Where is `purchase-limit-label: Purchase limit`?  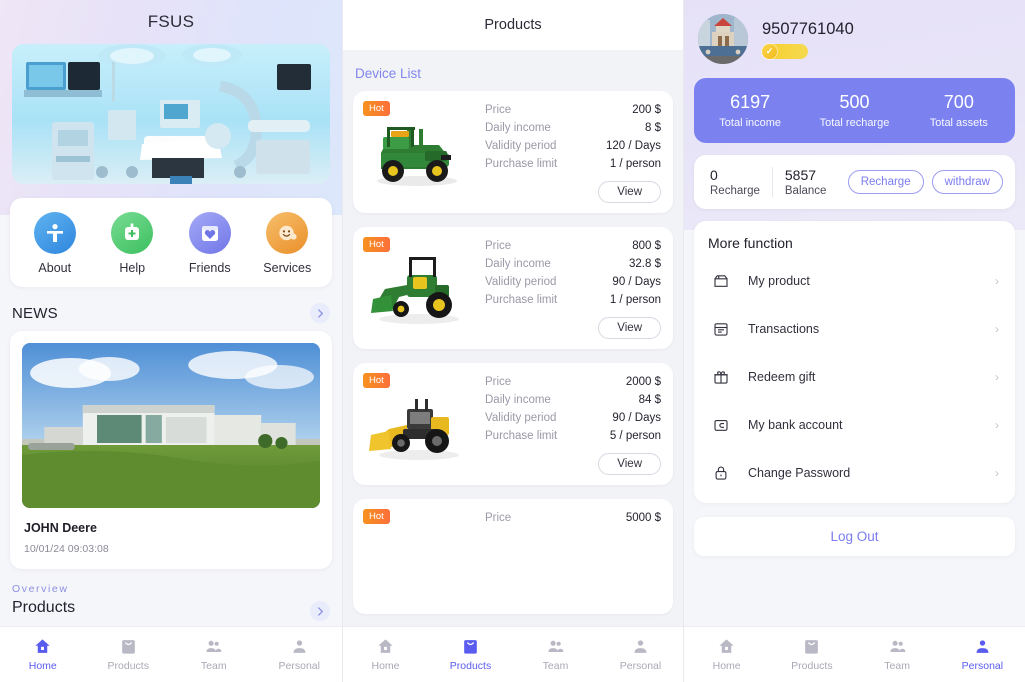
purchase-limit-label: Purchase limit is located at coordinates (521, 300).